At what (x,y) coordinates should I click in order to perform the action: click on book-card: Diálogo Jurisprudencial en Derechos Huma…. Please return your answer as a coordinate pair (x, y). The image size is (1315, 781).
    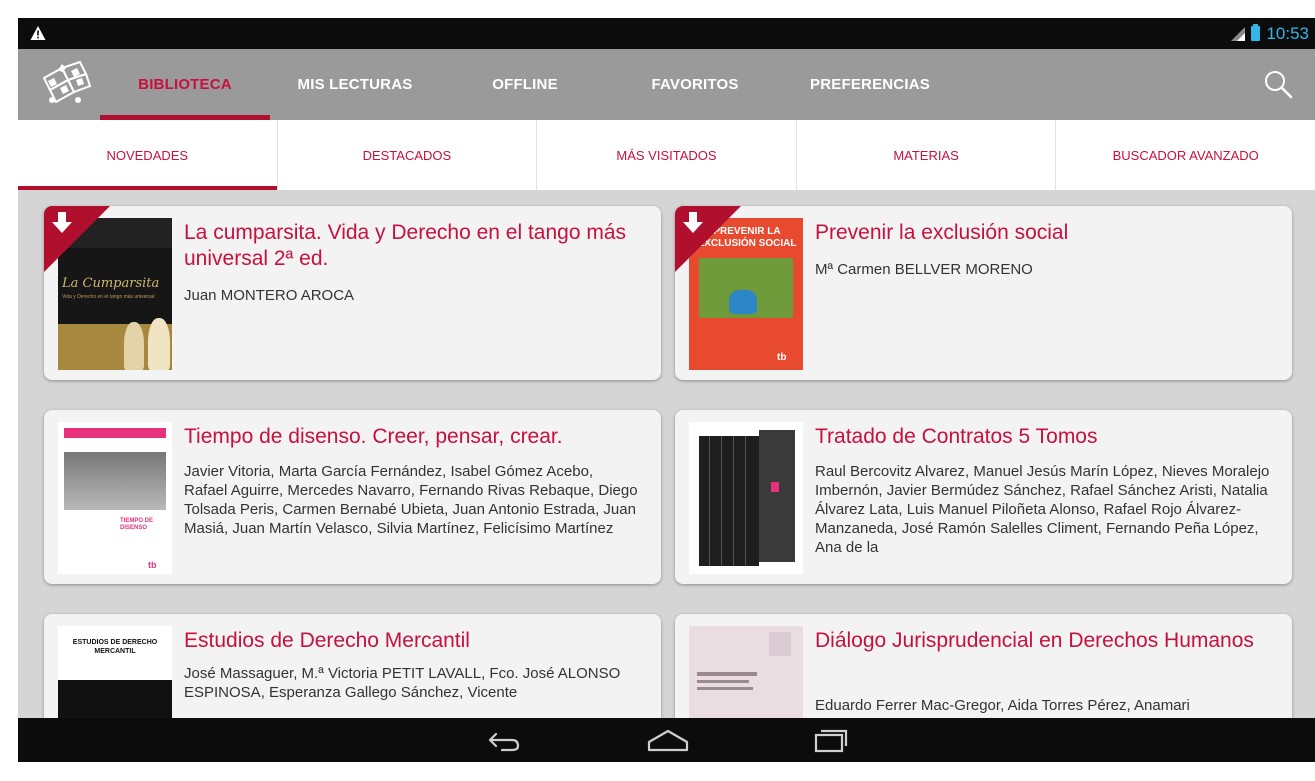
    Looking at the image, I should click on (983, 666).